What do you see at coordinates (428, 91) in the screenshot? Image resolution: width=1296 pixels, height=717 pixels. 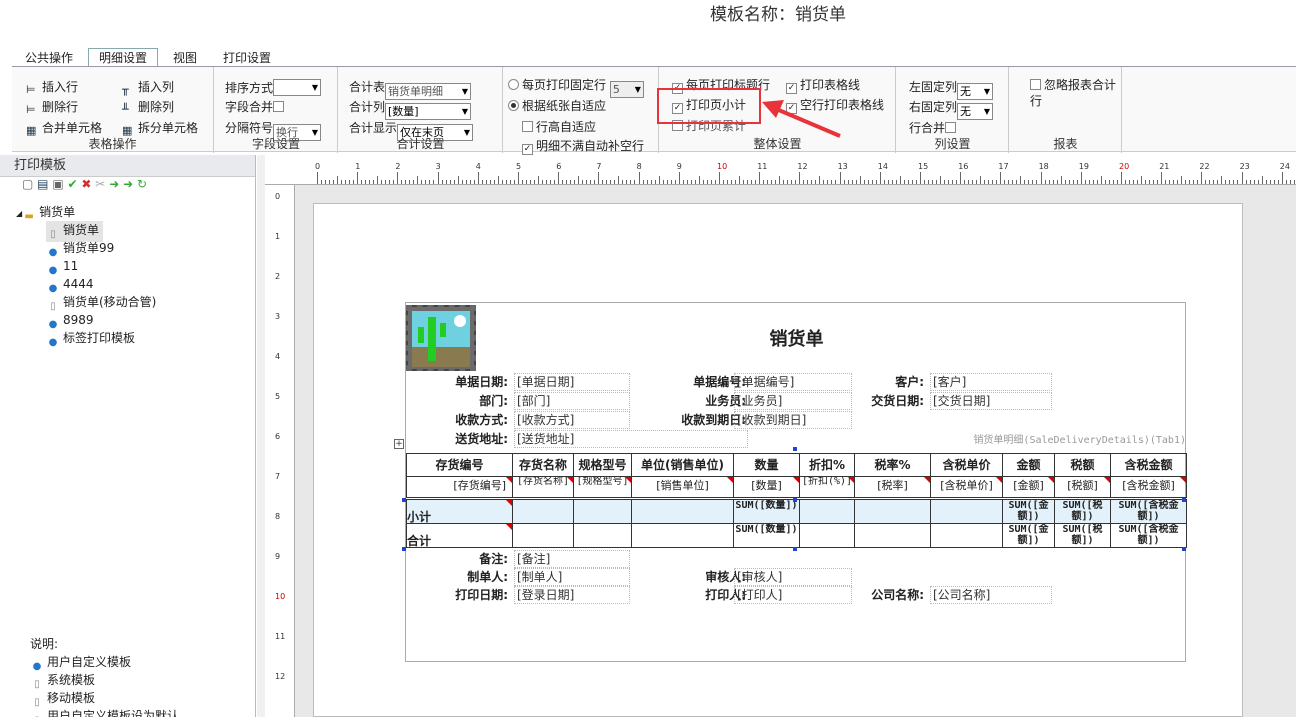 I see `total-table-select: 销货单明细` at bounding box center [428, 91].